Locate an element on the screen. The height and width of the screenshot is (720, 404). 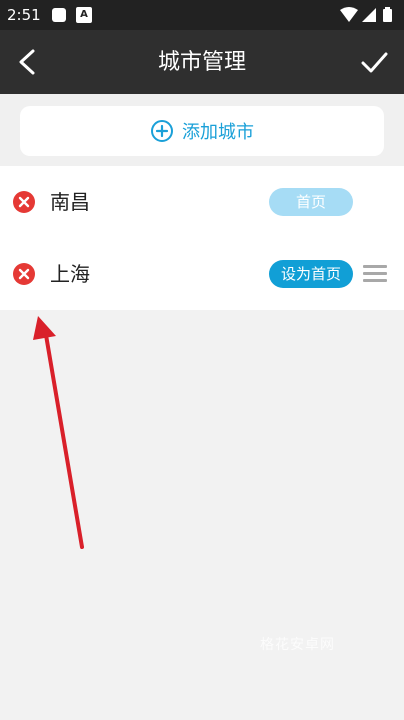
city-row: 南昌 首页 is located at coordinates (202, 202).